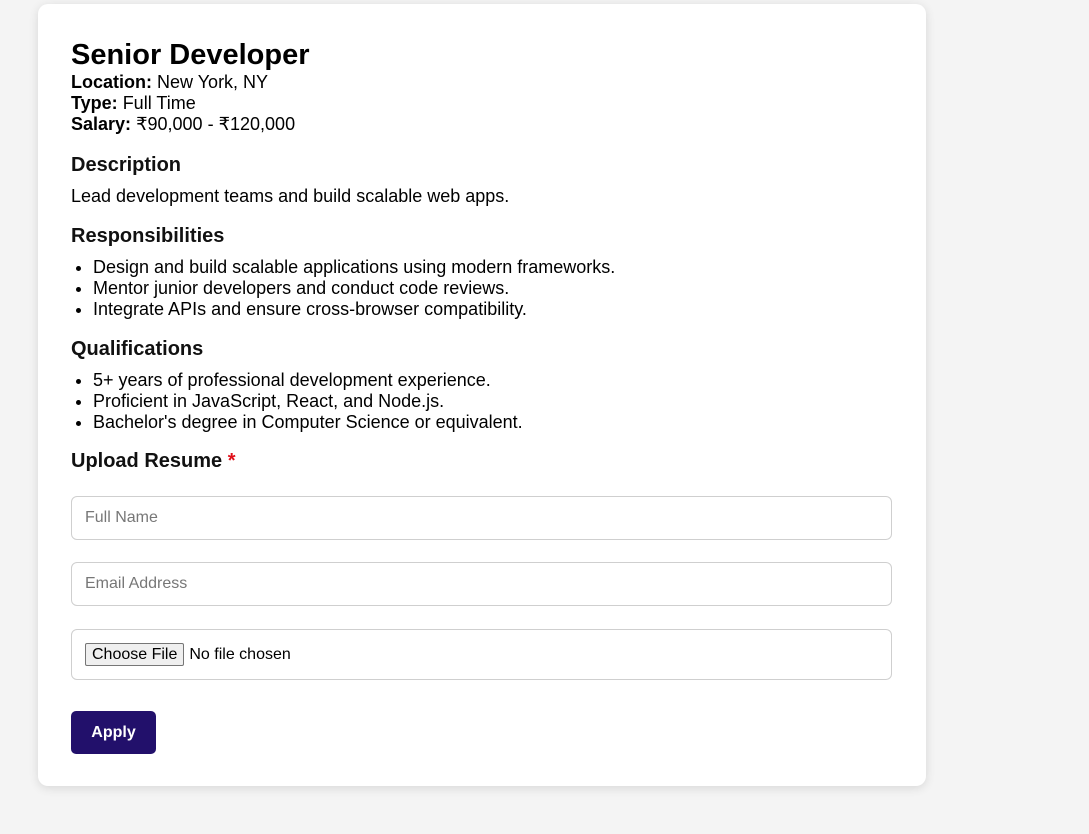  Describe the element at coordinates (147, 461) in the screenshot. I see `upload-resume-label: Upload Resume` at that location.